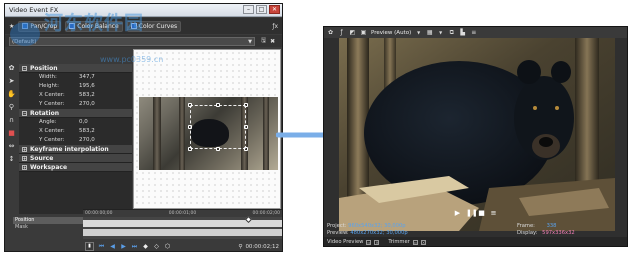 The image size is (631, 255). Describe the element at coordinates (182, 232) in the screenshot. I see `mask-keyframe-track` at that location.